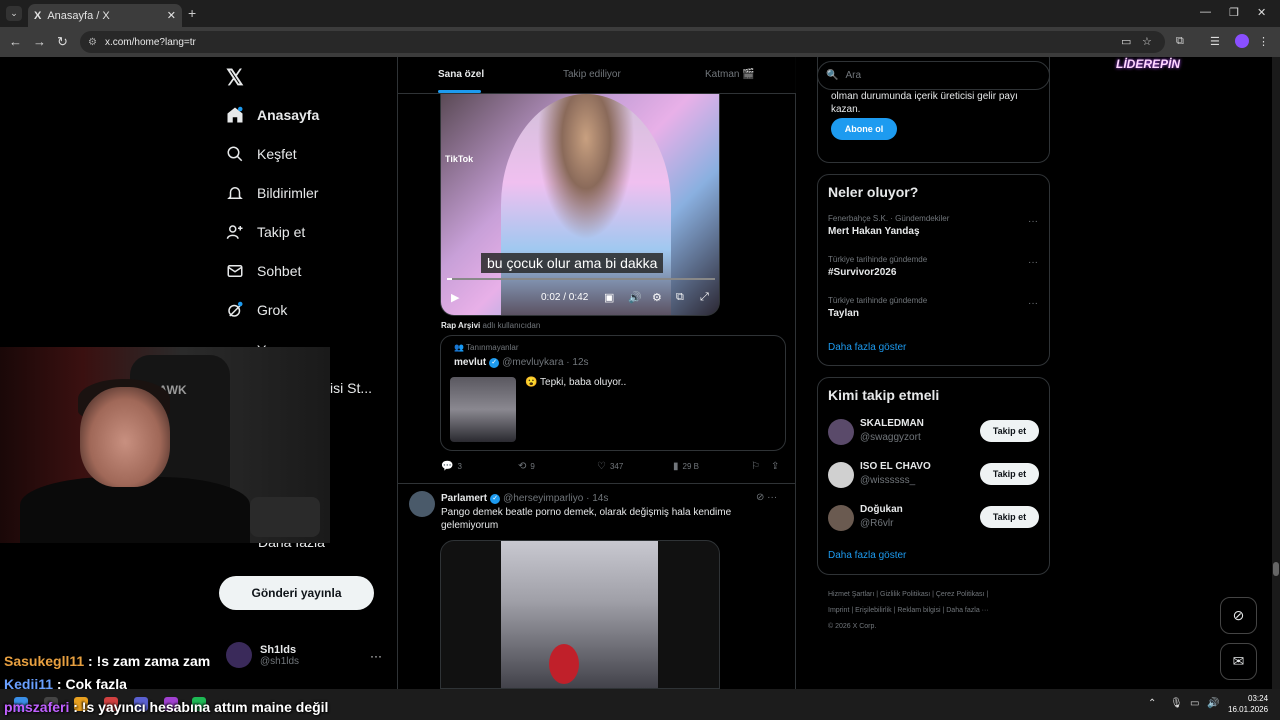  I want to click on messages-fab-button: ✉, so click(1238, 661).